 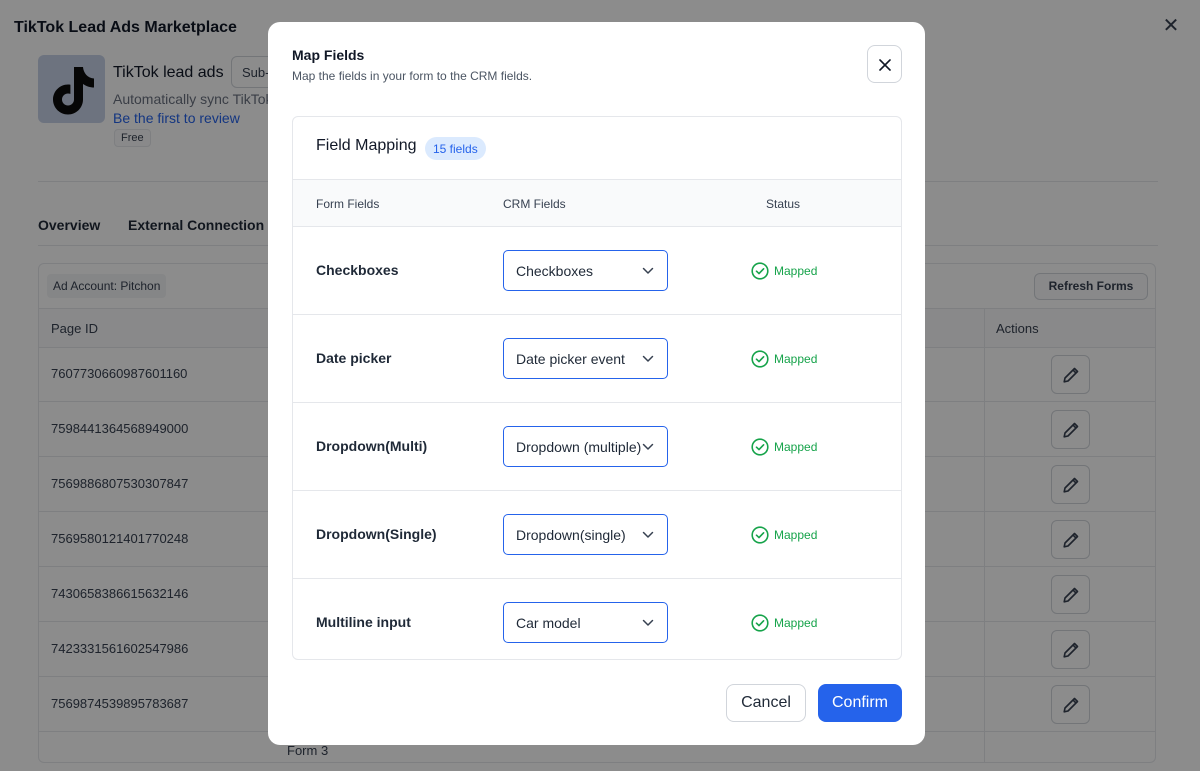 I want to click on cancel-button: Cancel, so click(x=766, y=703).